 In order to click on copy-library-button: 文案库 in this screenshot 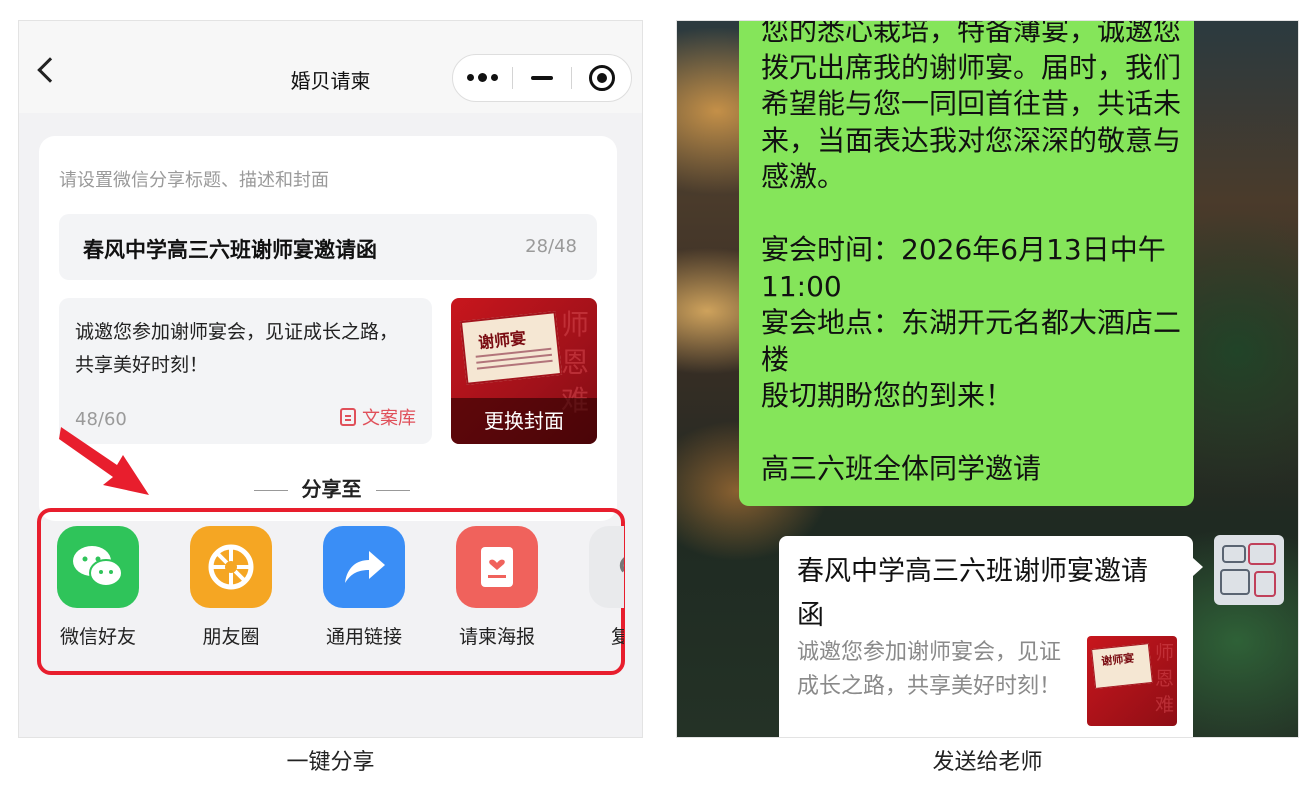, I will do `click(378, 417)`.